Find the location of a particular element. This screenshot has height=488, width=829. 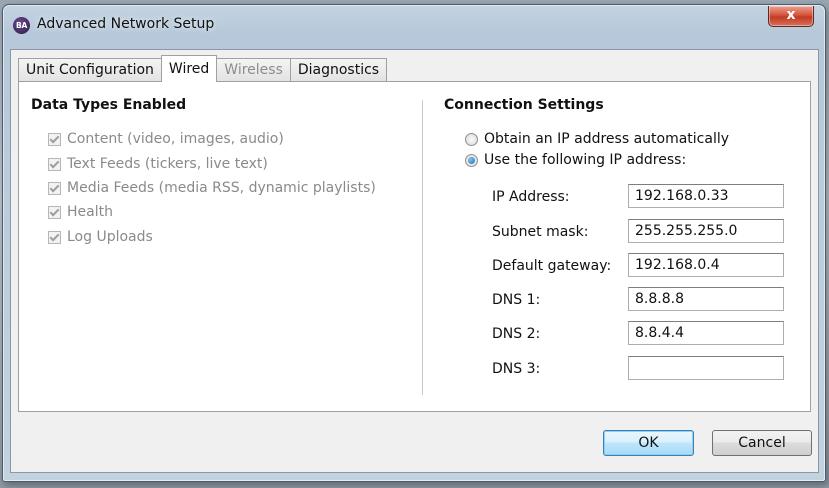

tab-wired: Wired is located at coordinates (189, 68).